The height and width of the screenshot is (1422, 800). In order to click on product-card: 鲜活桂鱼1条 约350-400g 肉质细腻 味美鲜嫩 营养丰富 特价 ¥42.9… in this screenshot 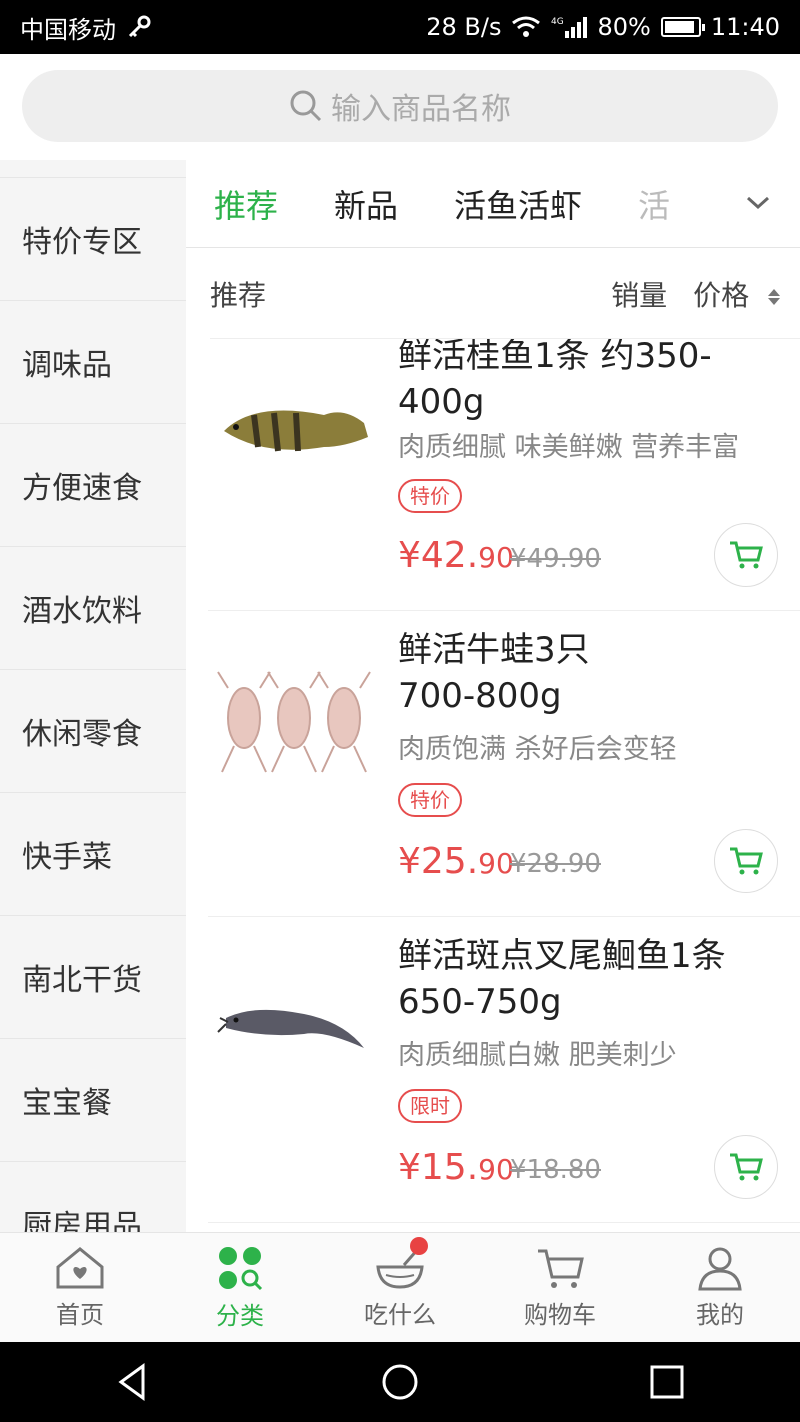, I will do `click(504, 475)`.